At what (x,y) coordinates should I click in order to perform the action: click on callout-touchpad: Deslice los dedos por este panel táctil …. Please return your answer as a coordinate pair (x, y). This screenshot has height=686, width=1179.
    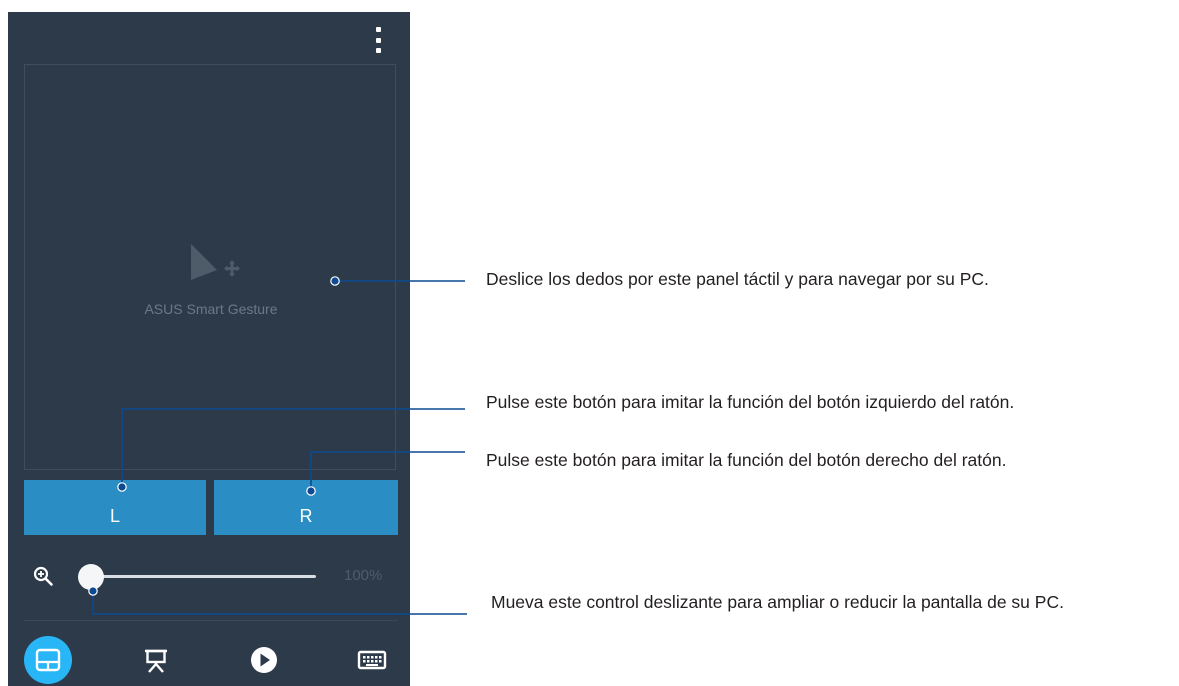
    Looking at the image, I should click on (737, 279).